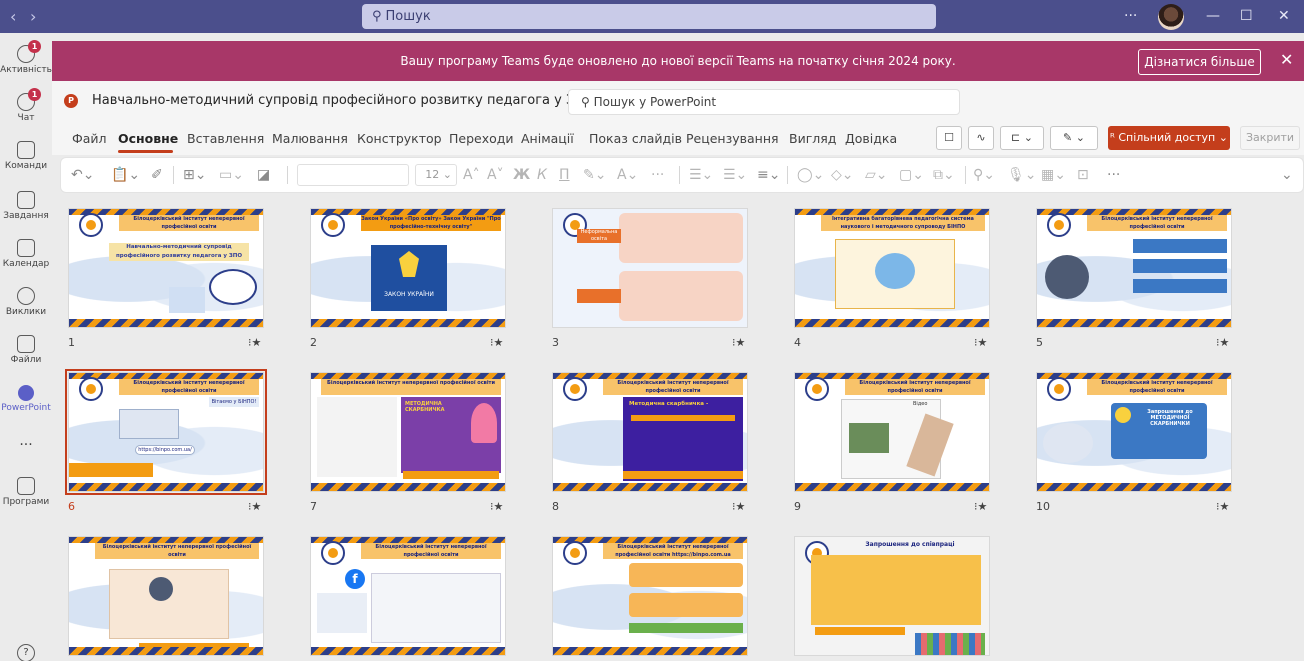 This screenshot has height=661, width=1304. Describe the element at coordinates (810, 175) in the screenshot. I see `shapes-icon: ◯⌄` at that location.